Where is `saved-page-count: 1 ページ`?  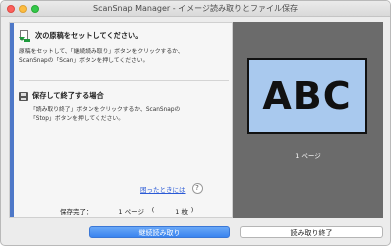
saved-page-count: 1 ページ is located at coordinates (131, 212).